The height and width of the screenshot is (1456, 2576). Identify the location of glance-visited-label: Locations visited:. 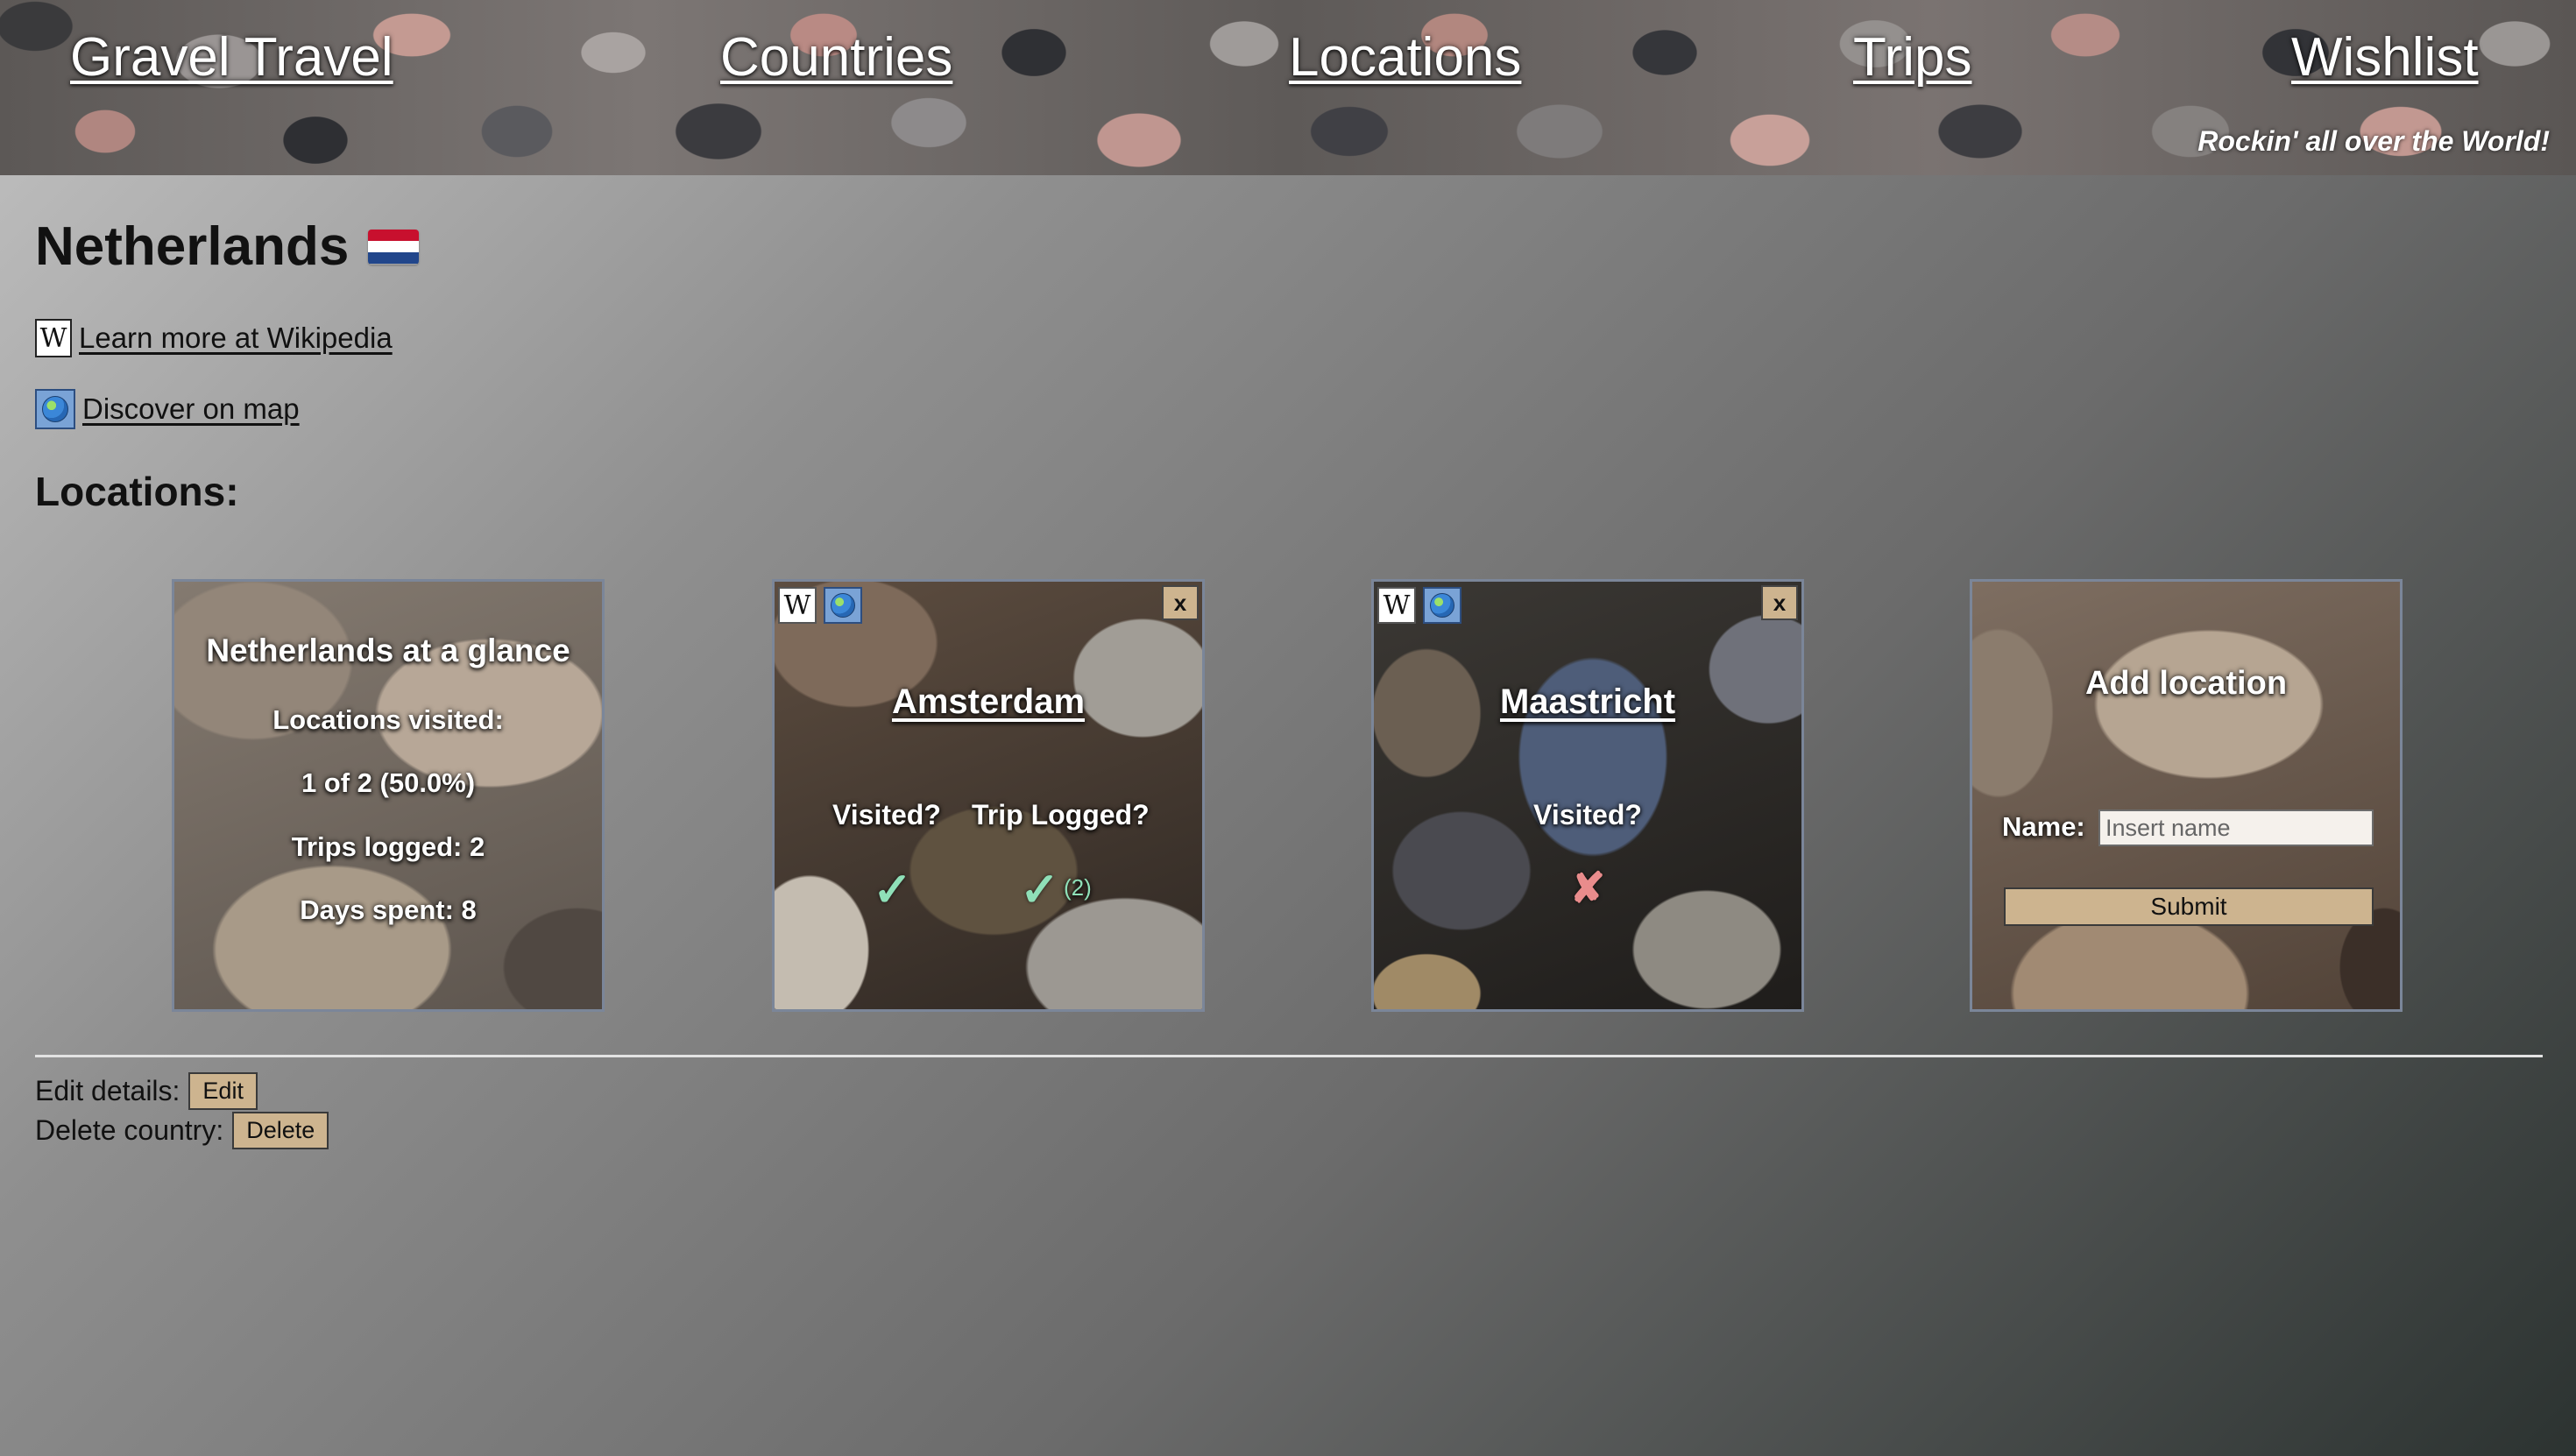
(388, 719).